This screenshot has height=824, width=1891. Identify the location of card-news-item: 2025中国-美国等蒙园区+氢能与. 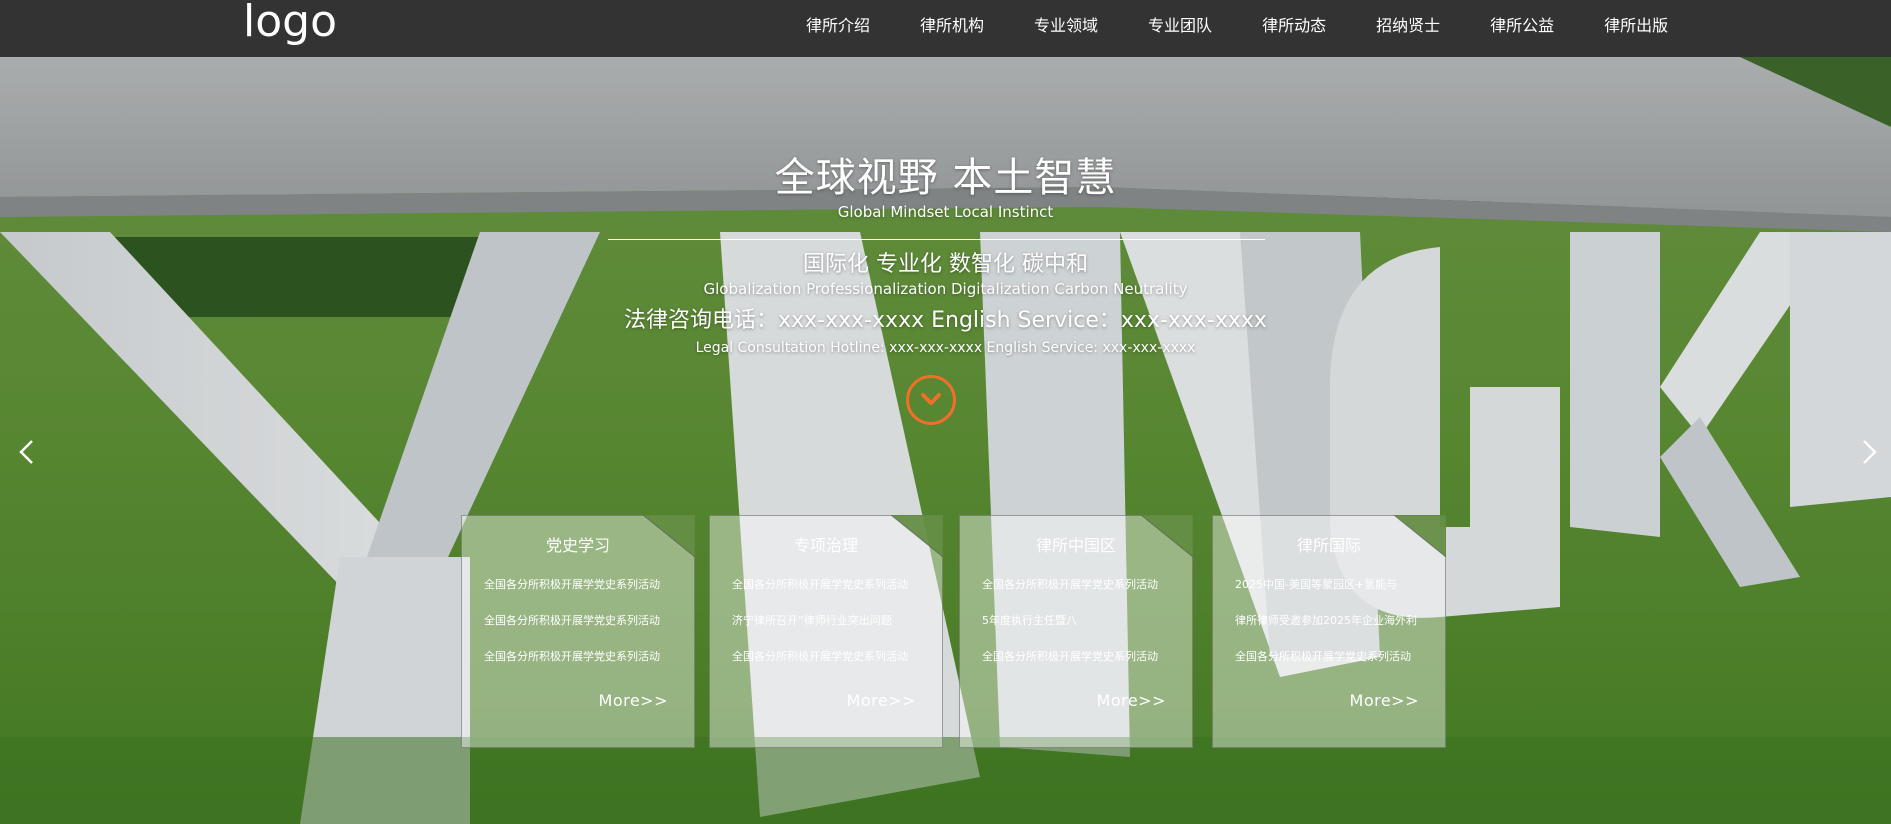
(1335, 596).